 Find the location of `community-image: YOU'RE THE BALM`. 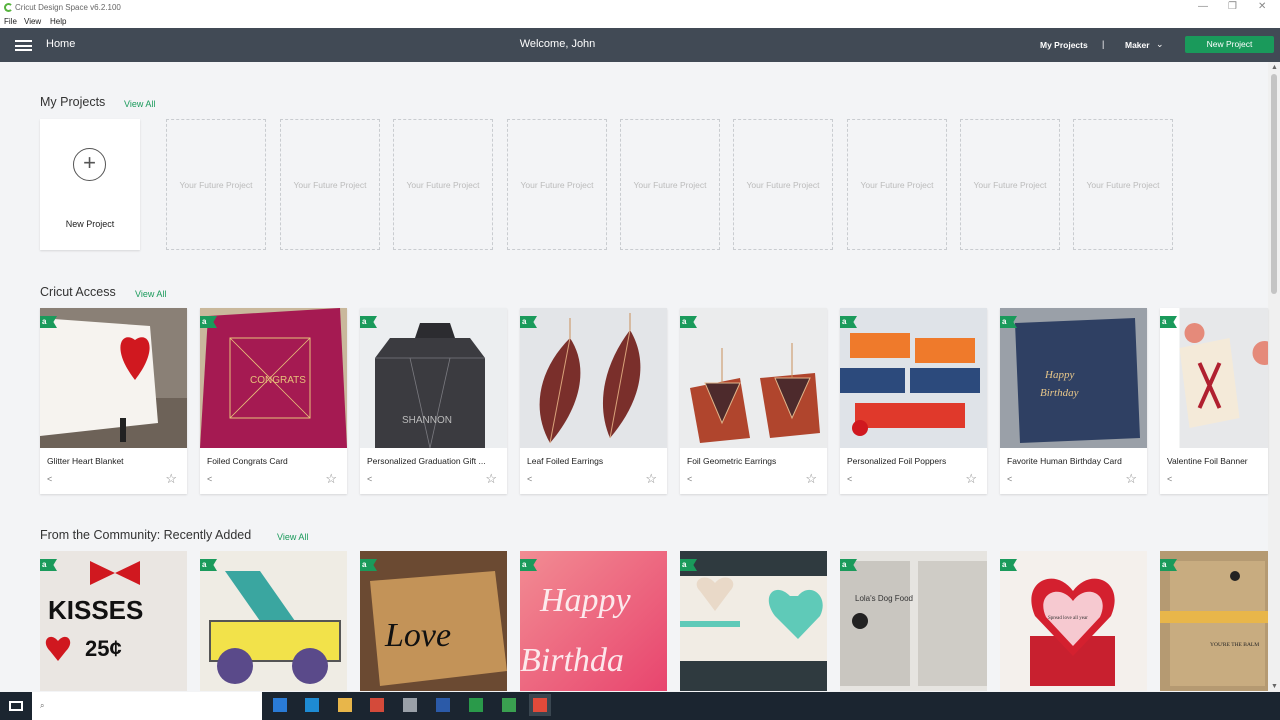

community-image: YOU'RE THE BALM is located at coordinates (1214, 621).